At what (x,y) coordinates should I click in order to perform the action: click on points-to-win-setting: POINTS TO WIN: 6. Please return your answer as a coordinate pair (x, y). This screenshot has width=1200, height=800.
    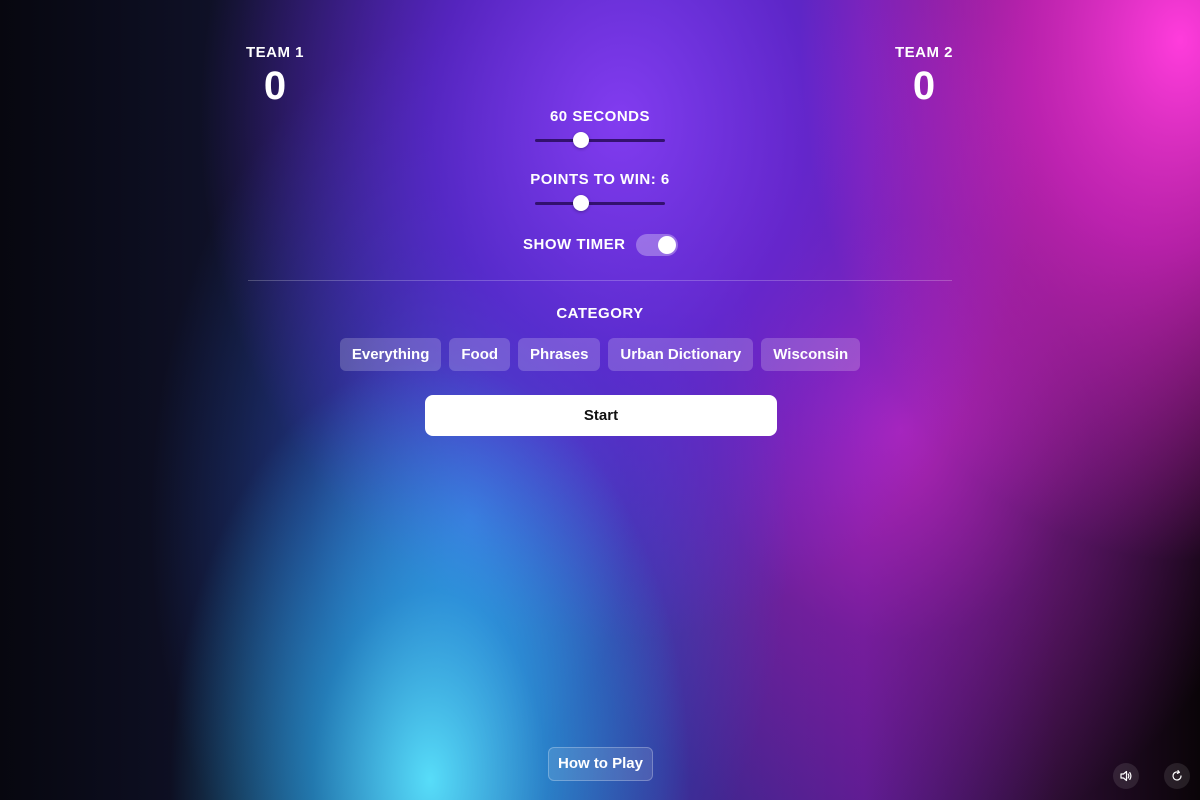
    Looking at the image, I should click on (600, 191).